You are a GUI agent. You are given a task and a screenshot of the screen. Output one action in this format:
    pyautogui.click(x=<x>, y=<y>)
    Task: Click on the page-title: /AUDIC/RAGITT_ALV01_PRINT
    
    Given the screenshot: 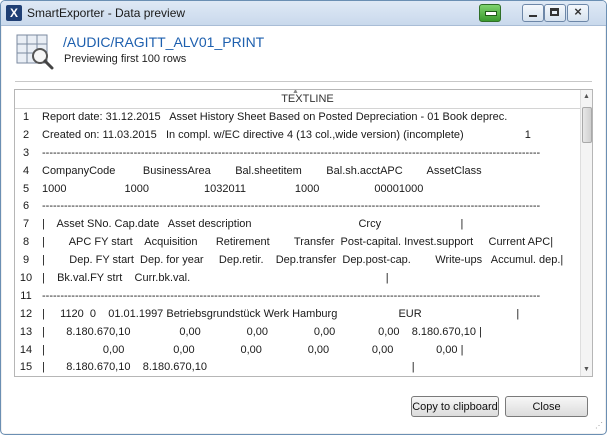 What is the action you would take?
    pyautogui.click(x=164, y=42)
    